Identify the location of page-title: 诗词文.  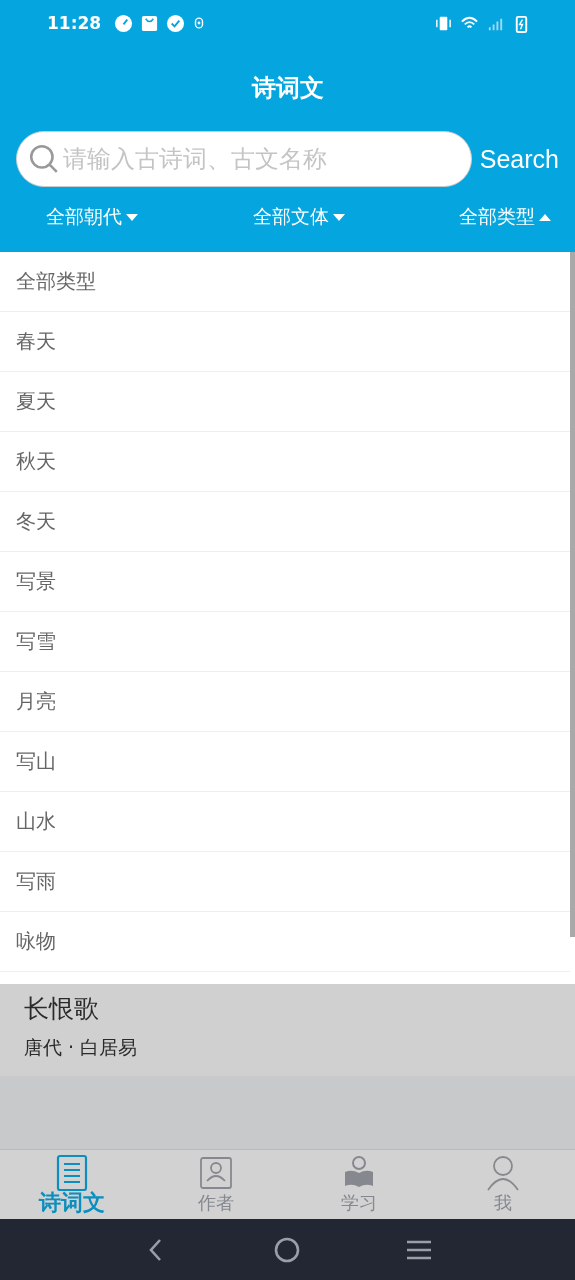
(287, 88).